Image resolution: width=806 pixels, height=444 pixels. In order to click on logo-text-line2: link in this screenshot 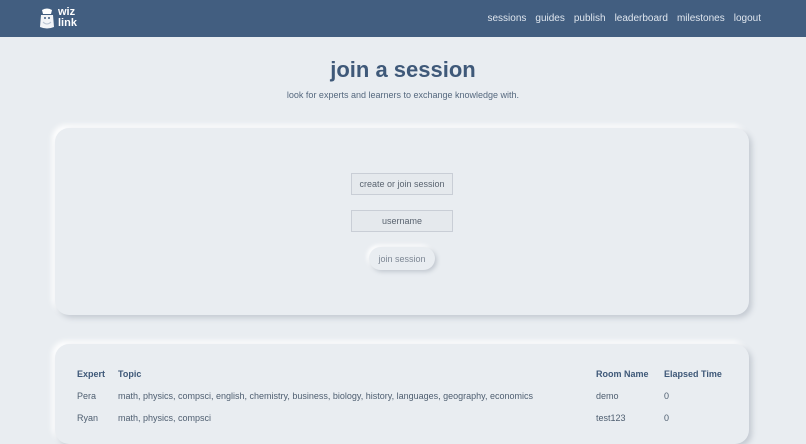, I will do `click(67, 23)`.